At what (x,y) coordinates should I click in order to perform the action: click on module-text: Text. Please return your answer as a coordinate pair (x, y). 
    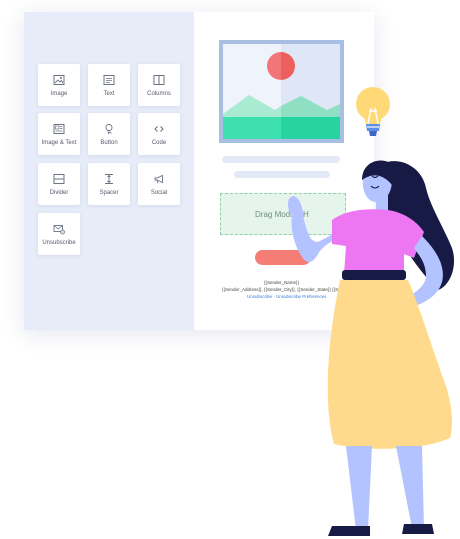
    Looking at the image, I should click on (109, 85).